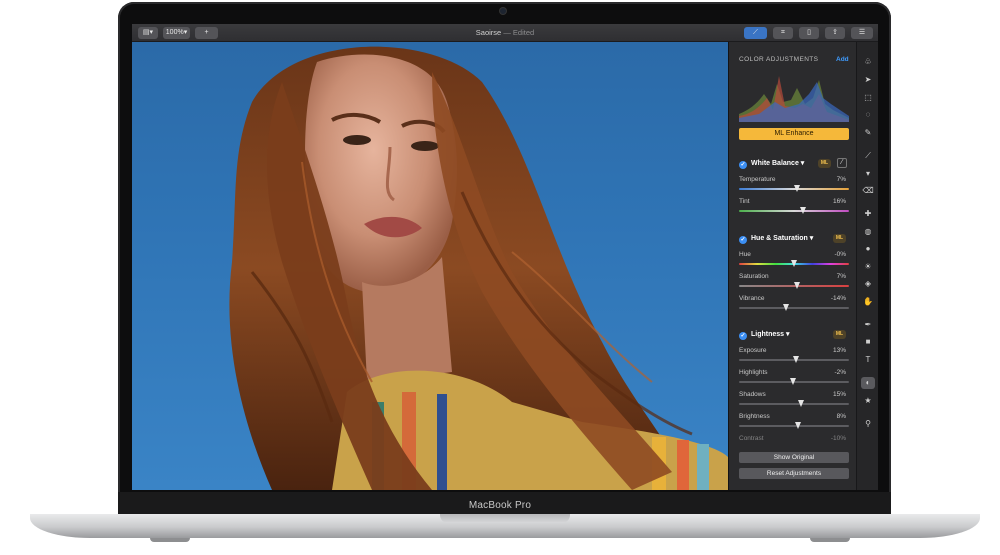  What do you see at coordinates (868, 325) in the screenshot?
I see `pen-icon: ✒` at bounding box center [868, 325].